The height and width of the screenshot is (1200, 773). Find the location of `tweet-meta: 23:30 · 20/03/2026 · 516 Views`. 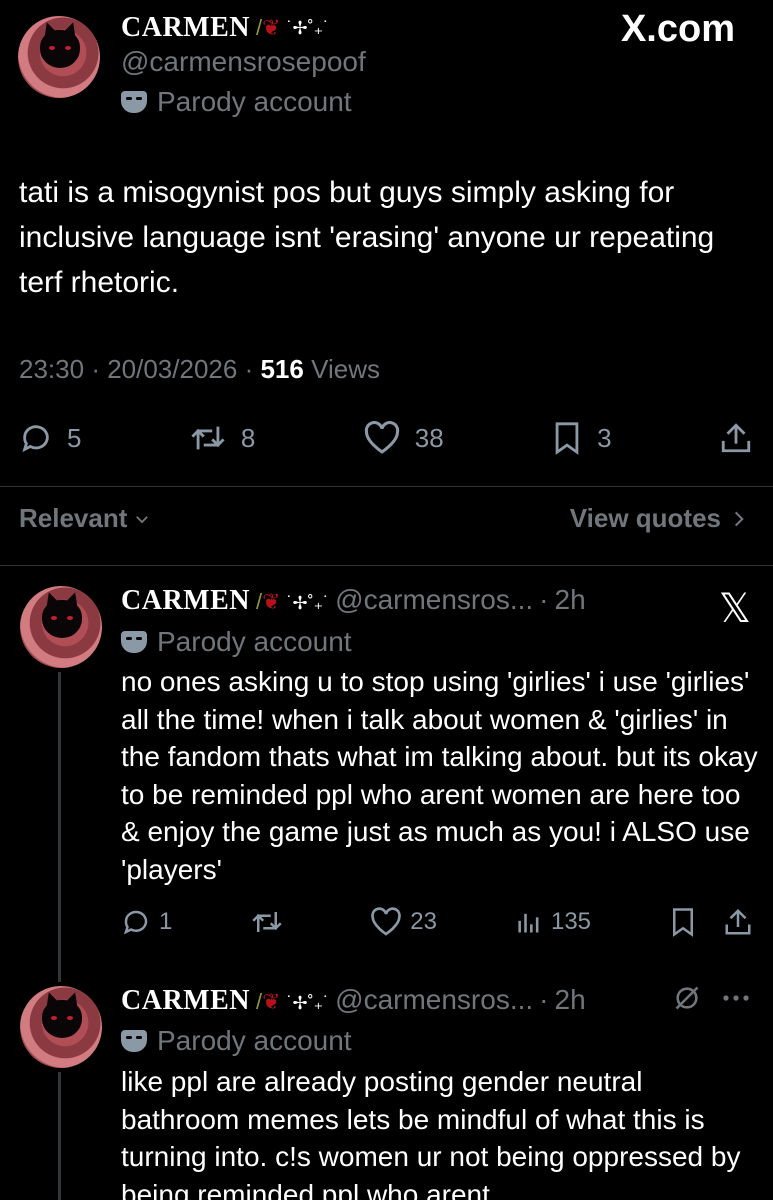

tweet-meta: 23:30 · 20/03/2026 · 516 Views is located at coordinates (199, 369).